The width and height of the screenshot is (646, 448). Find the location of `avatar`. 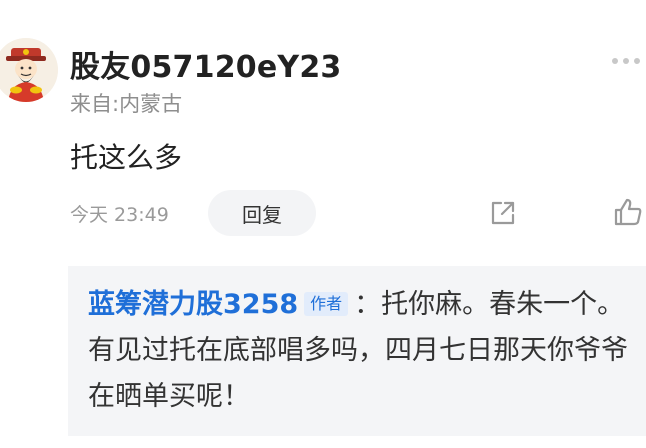

avatar is located at coordinates (29, 70).